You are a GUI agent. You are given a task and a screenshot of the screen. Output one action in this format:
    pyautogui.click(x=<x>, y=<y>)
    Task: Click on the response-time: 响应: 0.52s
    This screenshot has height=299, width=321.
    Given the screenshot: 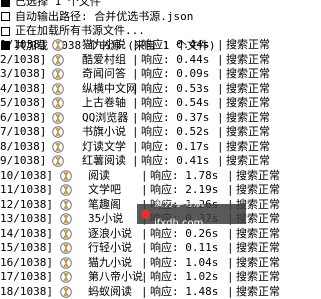 What is the action you would take?
    pyautogui.click(x=175, y=132)
    